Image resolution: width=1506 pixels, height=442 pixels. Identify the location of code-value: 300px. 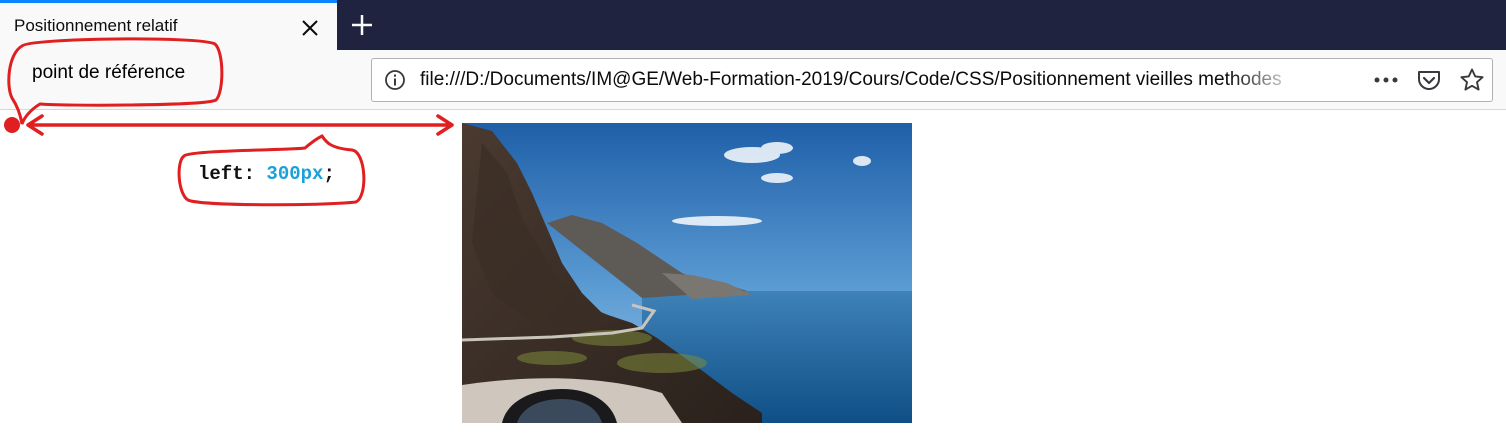
(295, 174).